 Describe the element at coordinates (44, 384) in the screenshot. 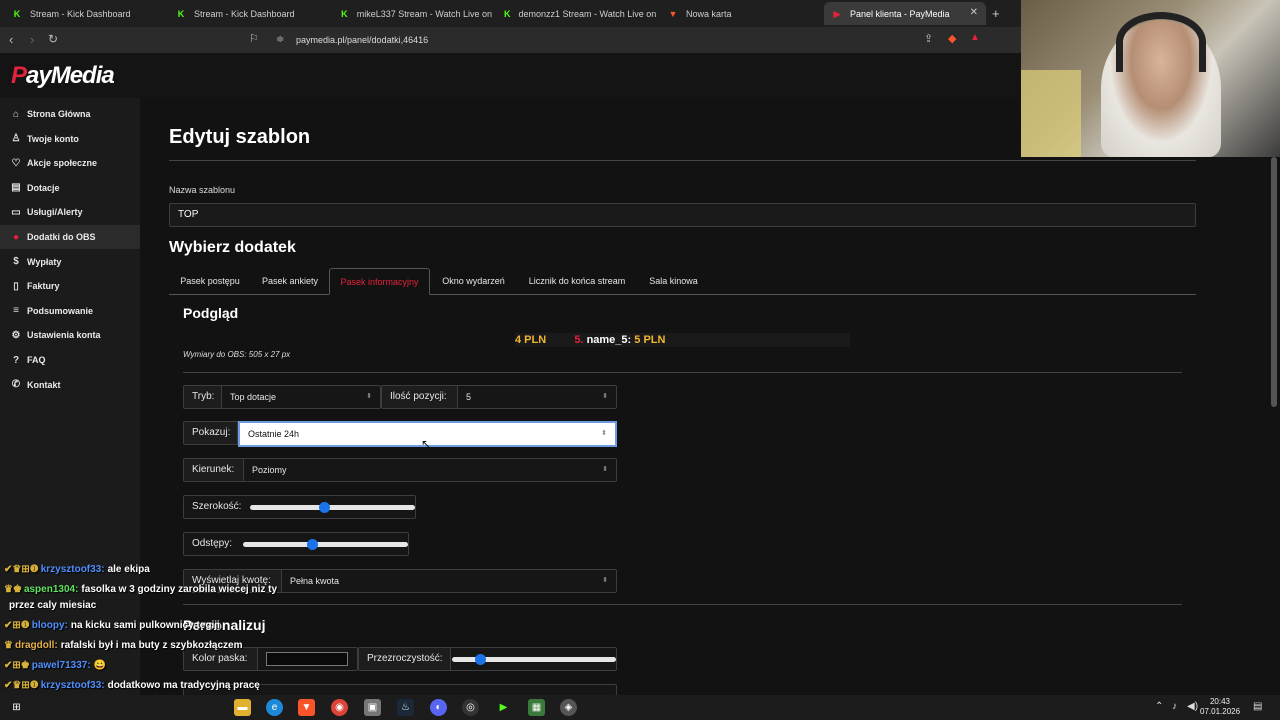

I see `sidebar-item-label: Kontakt` at that location.